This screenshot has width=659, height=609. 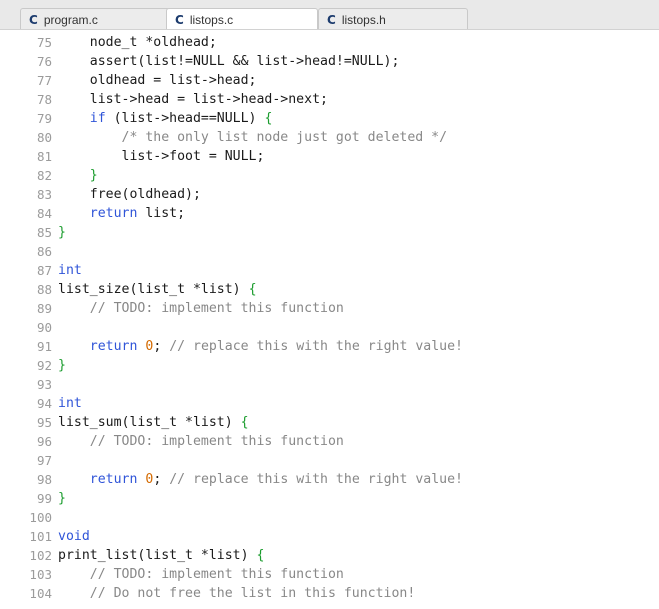 I want to click on line-number: 75, so click(x=44, y=42).